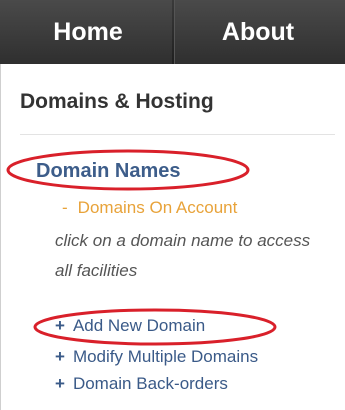  I want to click on nav-home-link: Home, so click(88, 32).